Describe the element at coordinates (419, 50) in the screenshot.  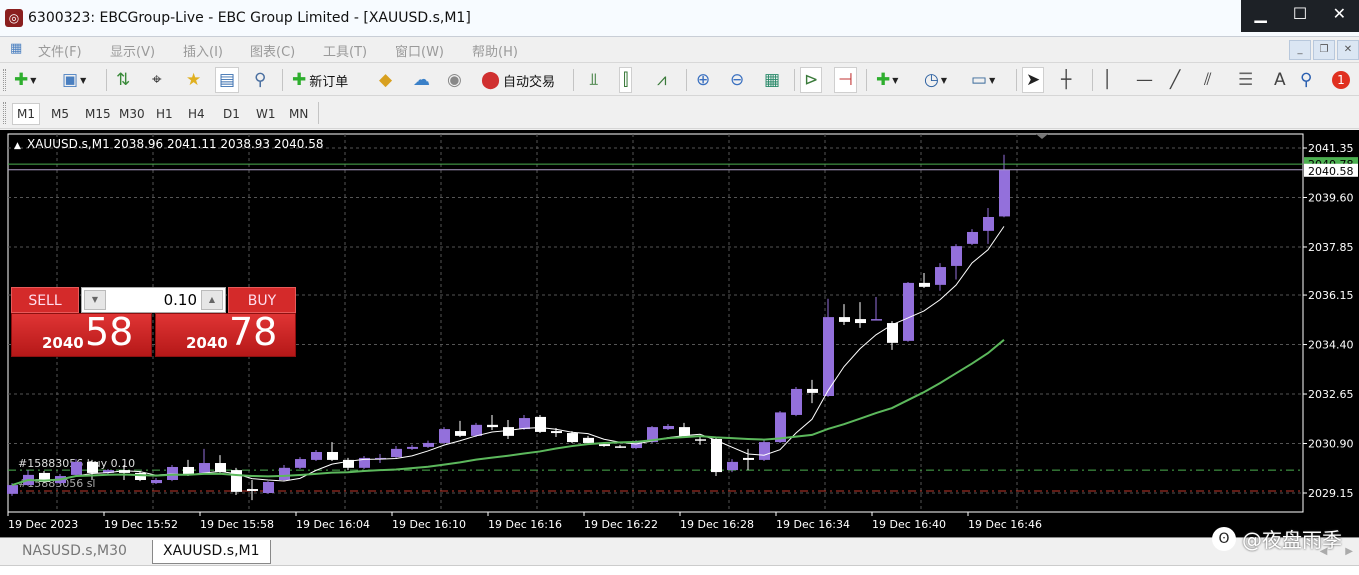
I see `menu-window: 窗口(W)` at that location.